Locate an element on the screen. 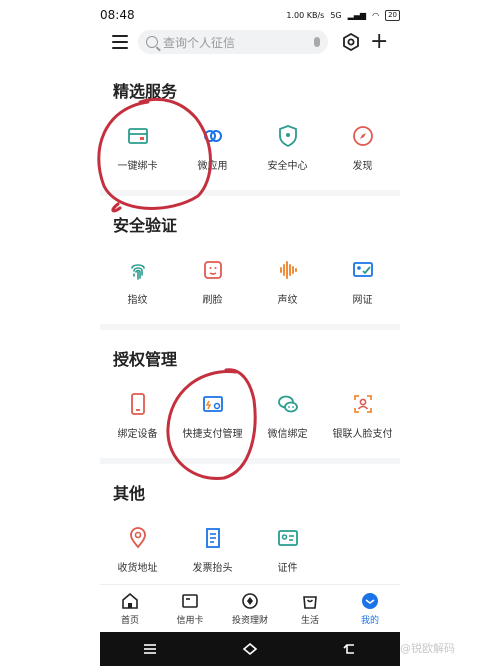 This screenshot has height=666, width=500. home-icon is located at coordinates (130, 600).